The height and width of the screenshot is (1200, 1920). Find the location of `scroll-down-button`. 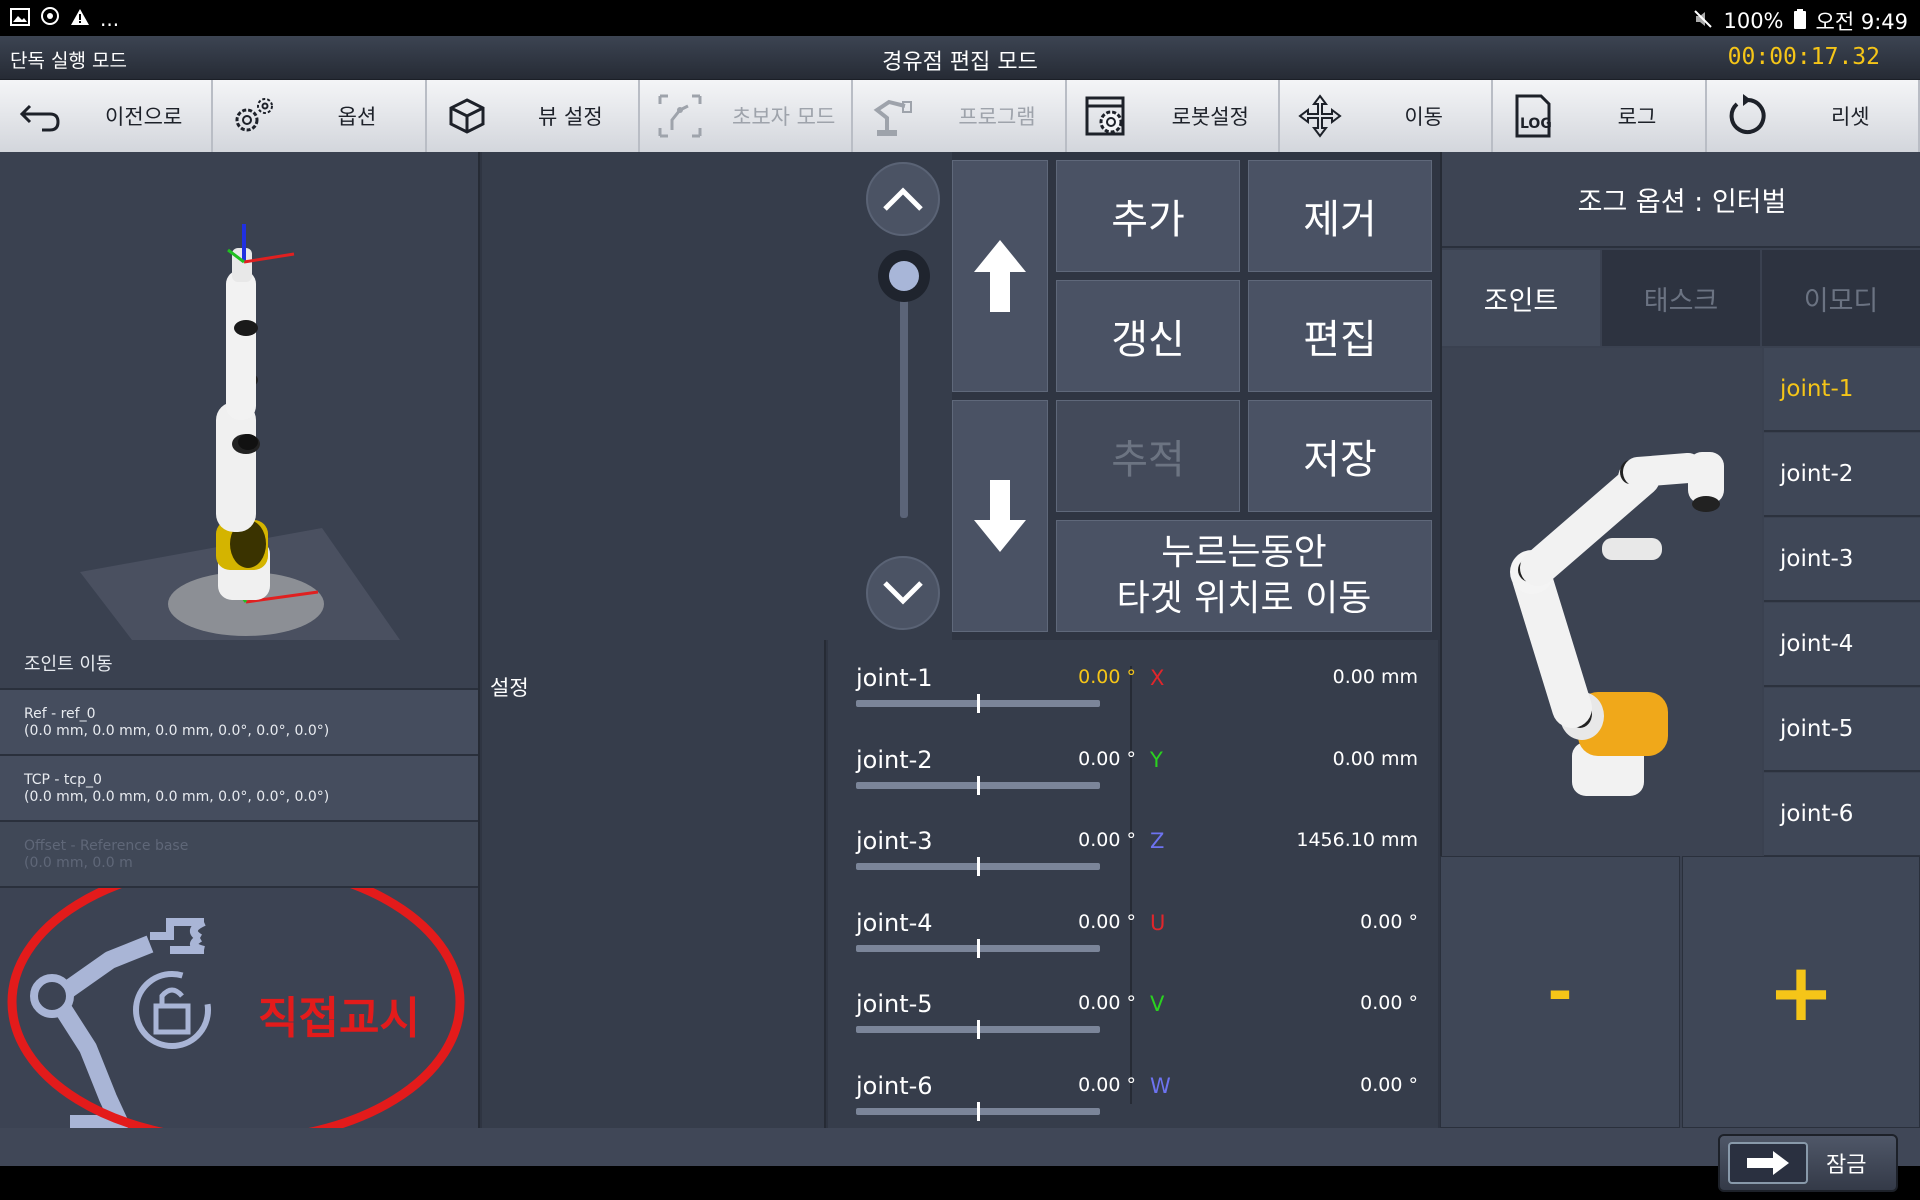

scroll-down-button is located at coordinates (903, 593).